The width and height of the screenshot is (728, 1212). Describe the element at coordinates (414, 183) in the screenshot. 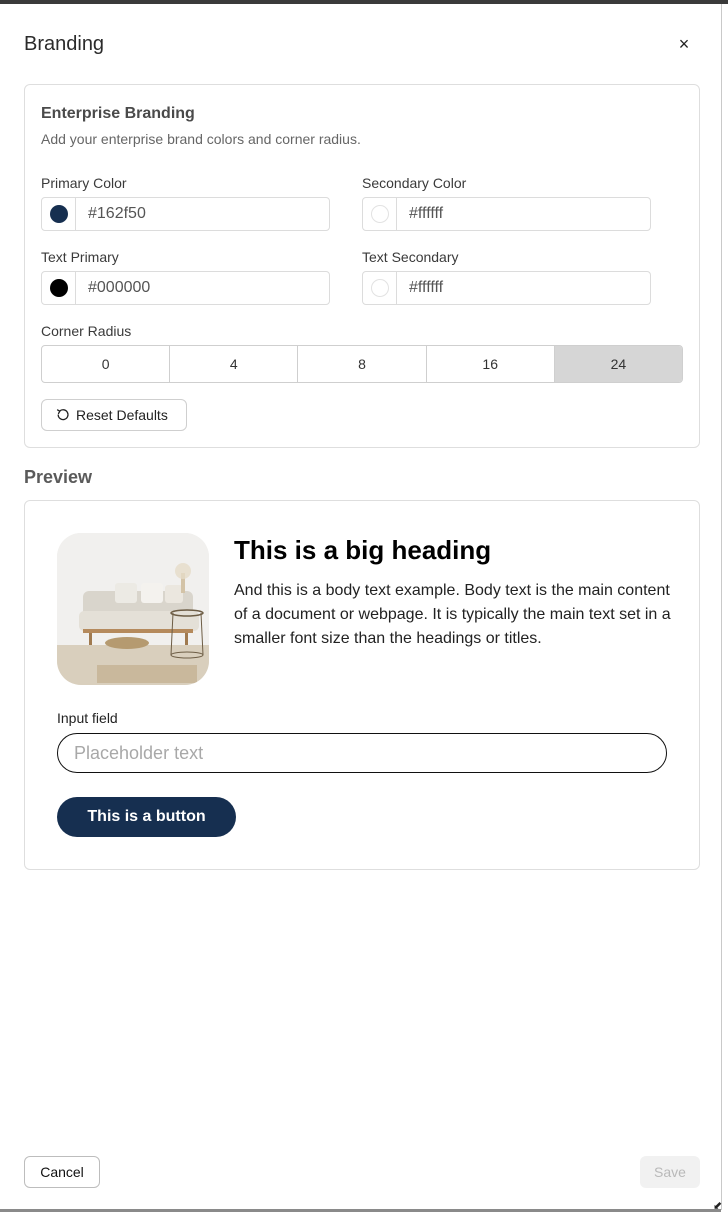

I see `secondary-color-label: Secondary Color` at that location.